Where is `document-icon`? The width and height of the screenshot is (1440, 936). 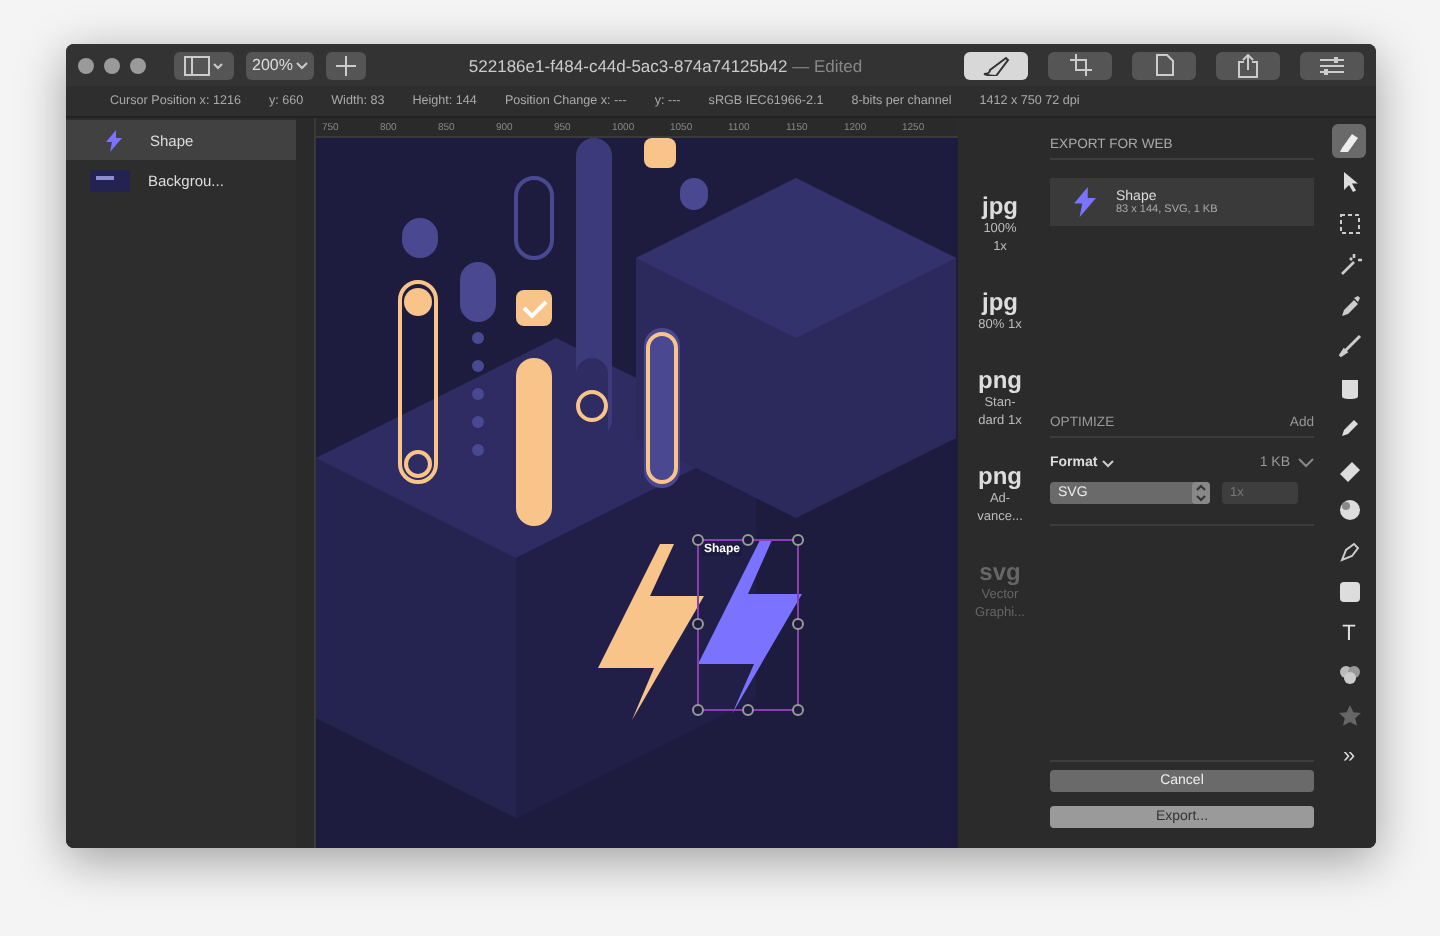 document-icon is located at coordinates (1164, 65).